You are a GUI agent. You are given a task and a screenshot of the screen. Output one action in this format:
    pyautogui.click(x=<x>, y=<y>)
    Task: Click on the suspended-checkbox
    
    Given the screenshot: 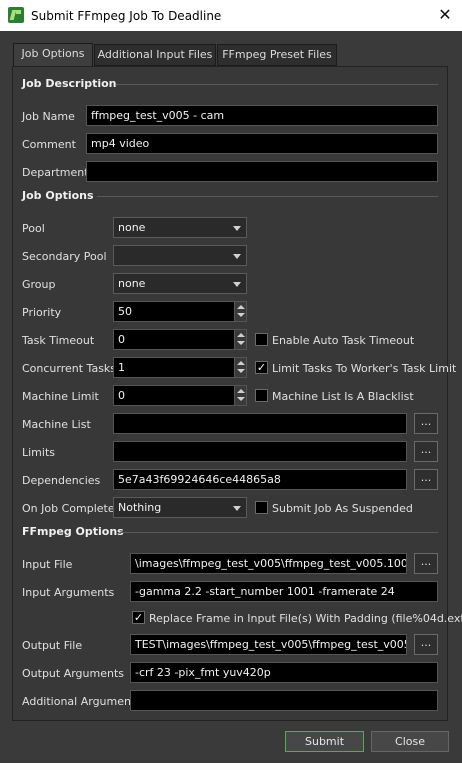 What is the action you would take?
    pyautogui.click(x=261, y=507)
    